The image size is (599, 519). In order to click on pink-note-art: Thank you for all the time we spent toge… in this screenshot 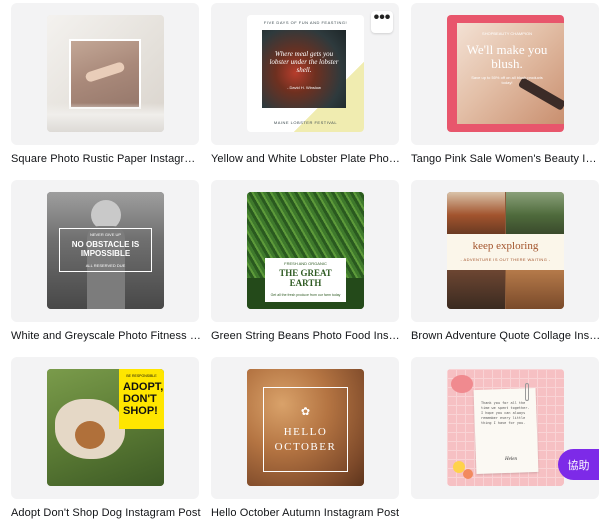, I will do `click(505, 427)`.